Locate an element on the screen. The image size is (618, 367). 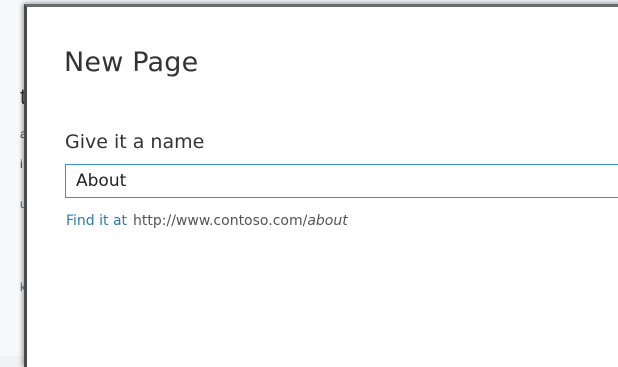
url-preview-label: Find it at is located at coordinates (97, 221).